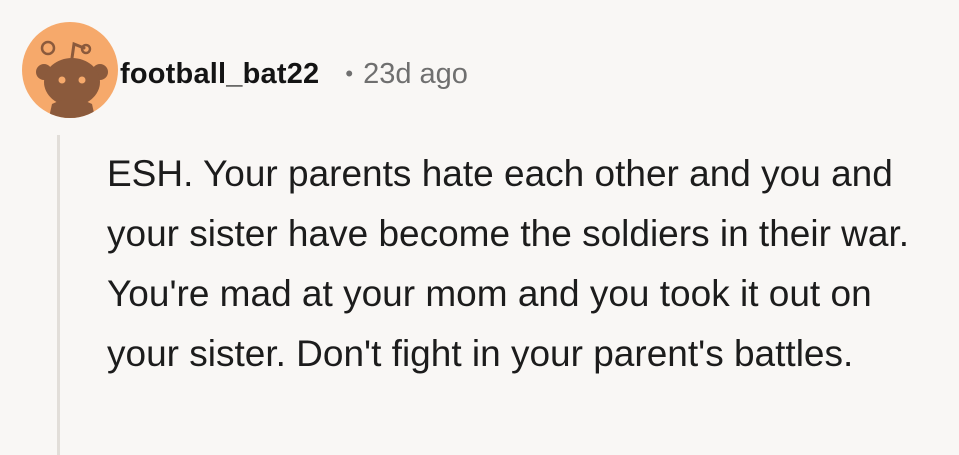 This screenshot has width=959, height=455. I want to click on avatar, so click(70, 70).